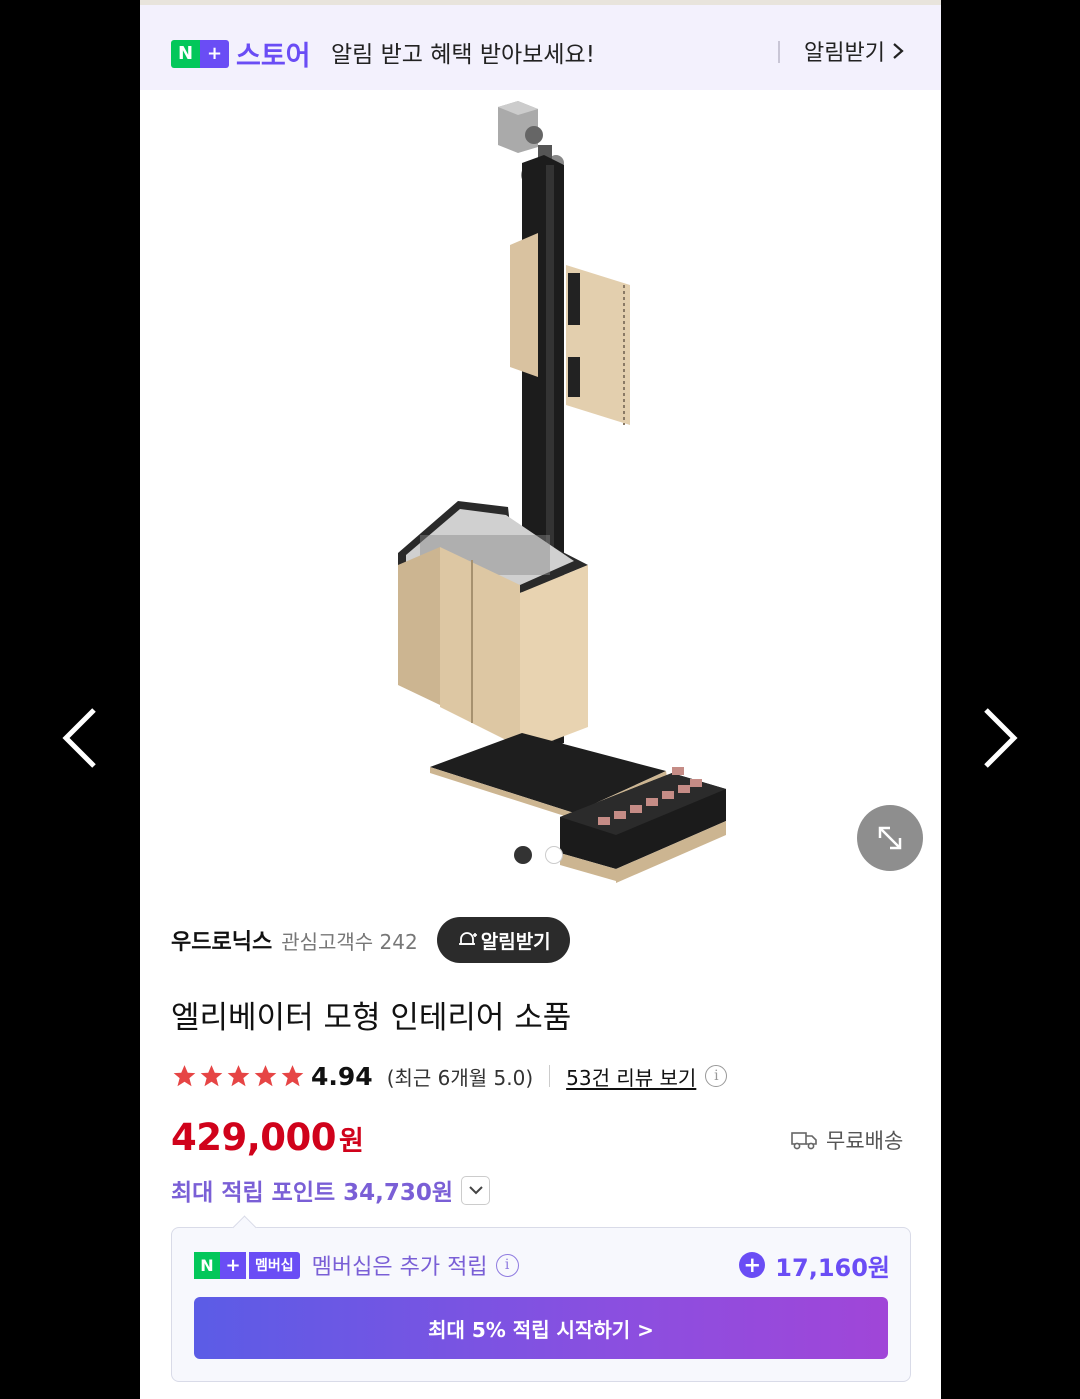 The image size is (1080, 1399). I want to click on rating-row: 4.94 (최근 6개월 5.0) 53건 리뷰 보기 i, so click(449, 1076).